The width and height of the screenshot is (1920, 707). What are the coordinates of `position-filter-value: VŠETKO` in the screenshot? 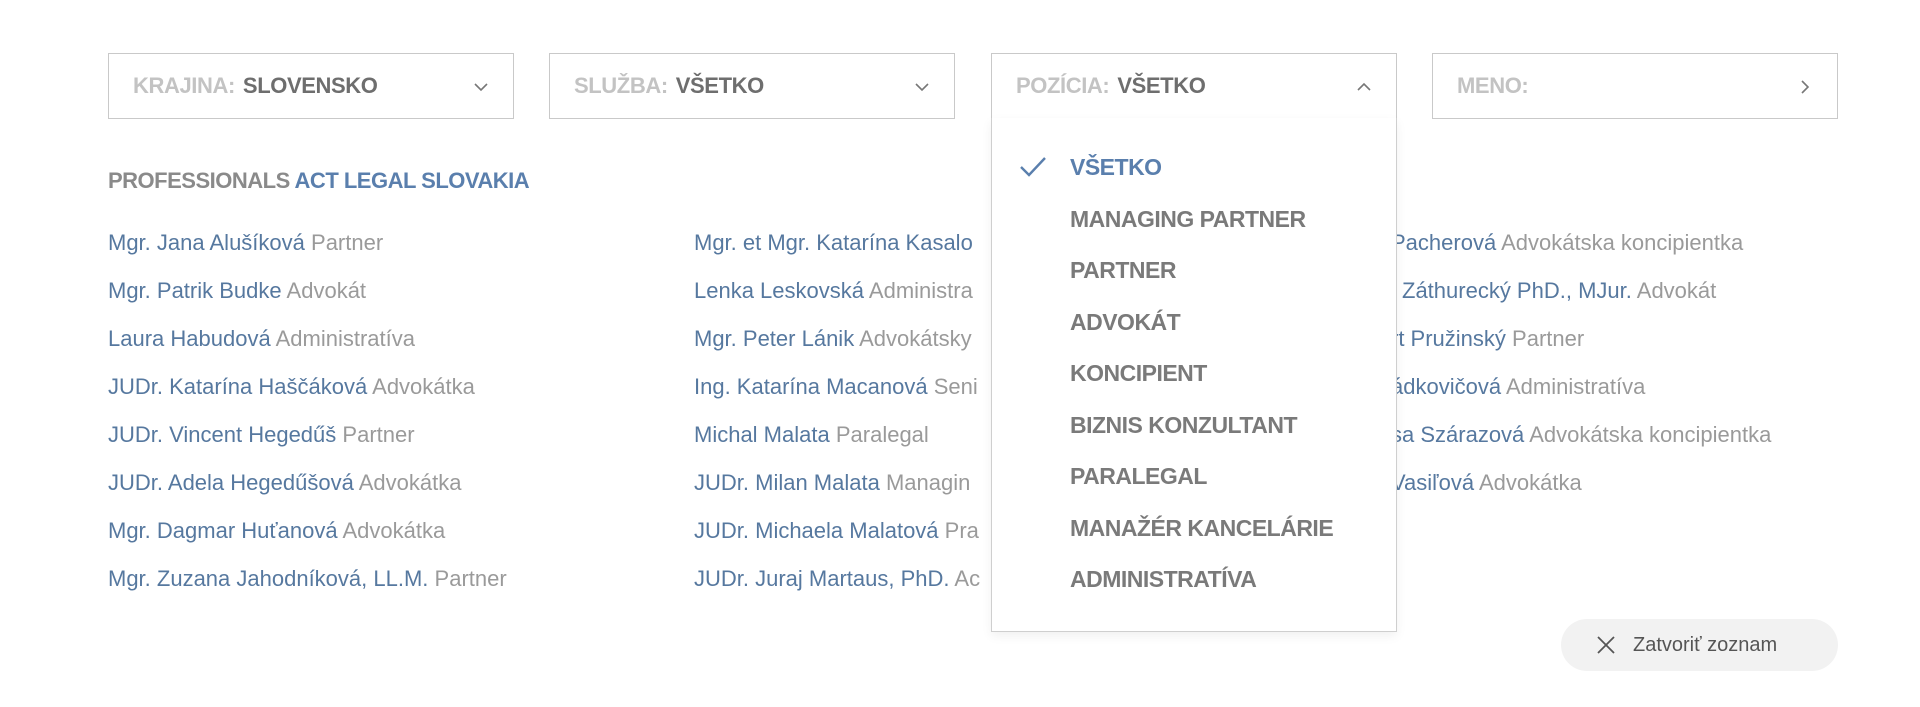 It's located at (1161, 85).